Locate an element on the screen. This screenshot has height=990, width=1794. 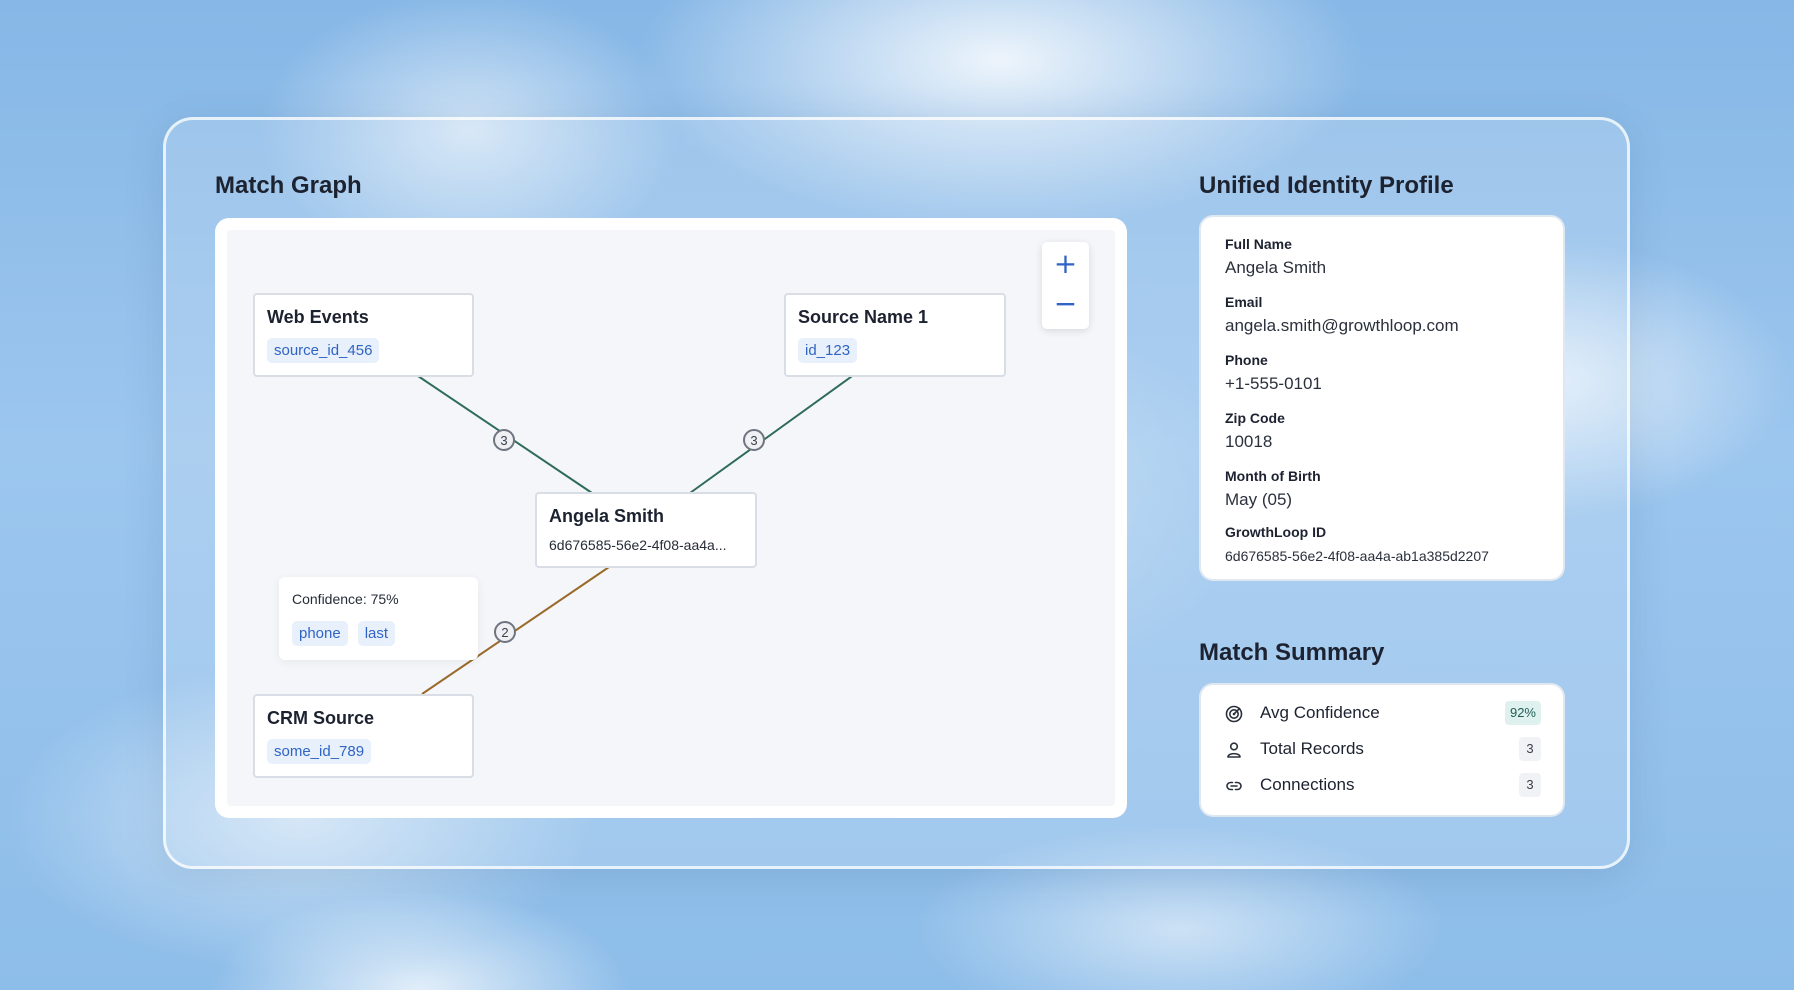
field-phone: Phone +1-555-0101 is located at coordinates (1273, 373).